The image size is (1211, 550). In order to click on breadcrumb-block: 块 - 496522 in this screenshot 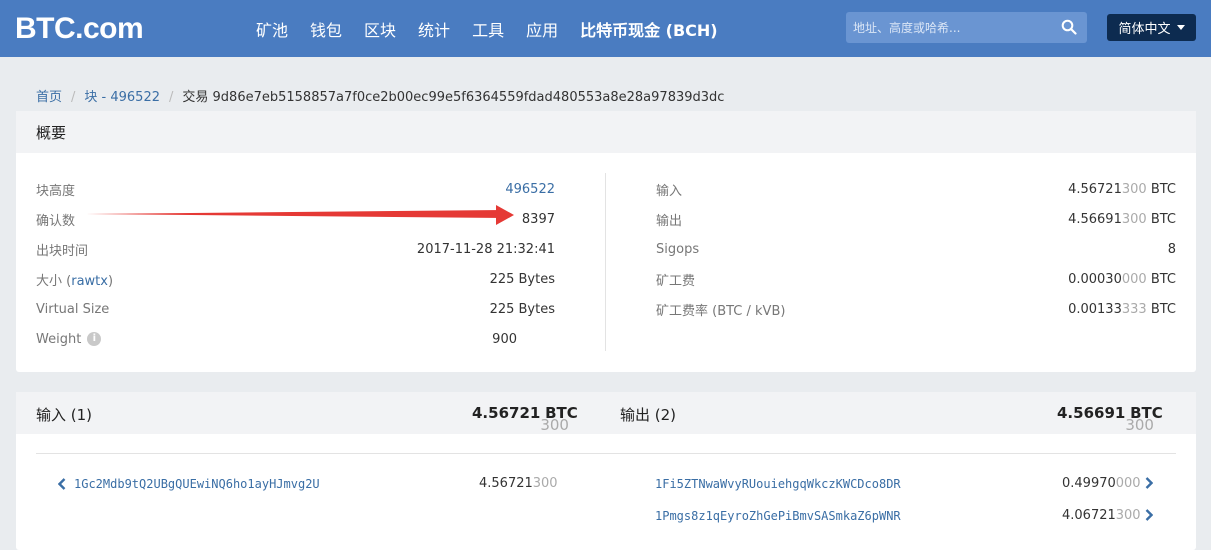, I will do `click(122, 97)`.